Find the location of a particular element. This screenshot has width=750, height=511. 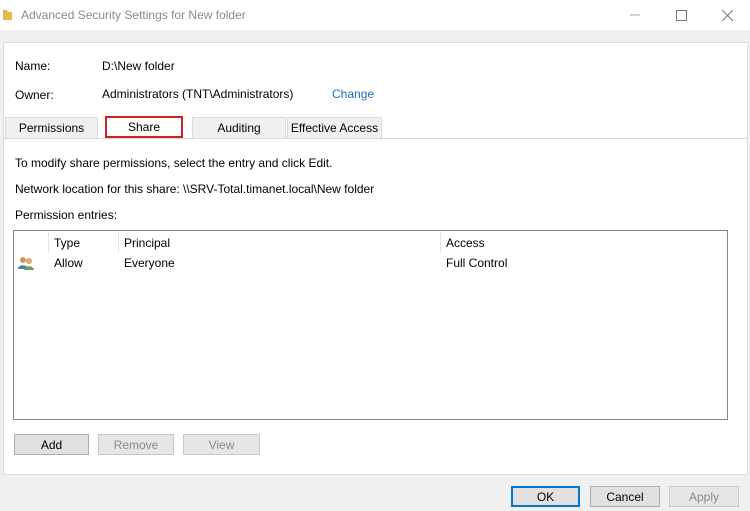

maximize-button is located at coordinates (681, 15).